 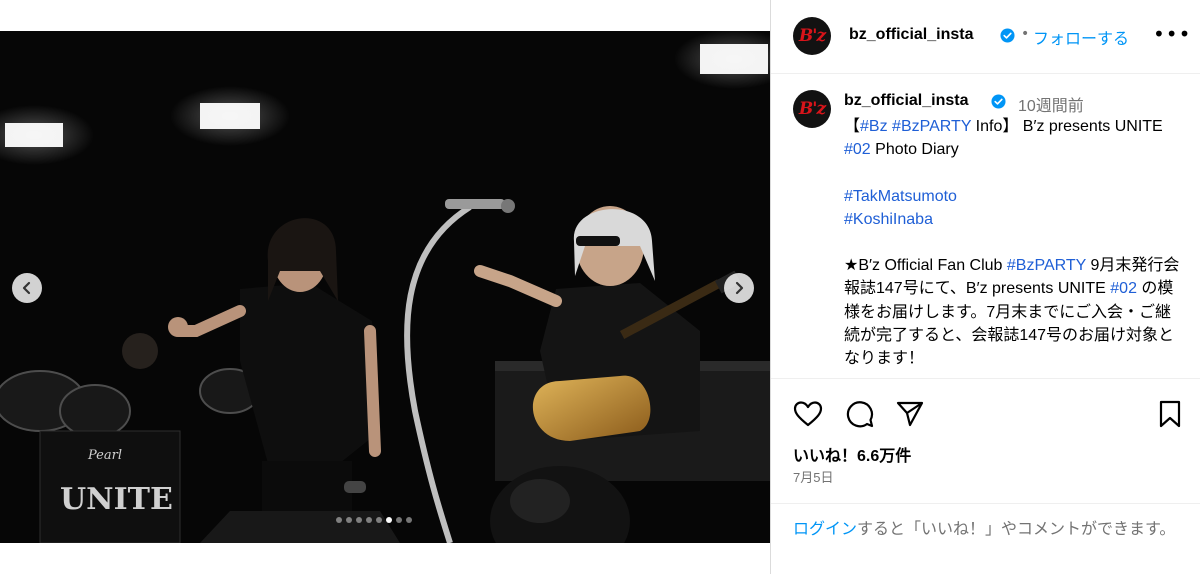 I want to click on slide-indicator, so click(x=374, y=520).